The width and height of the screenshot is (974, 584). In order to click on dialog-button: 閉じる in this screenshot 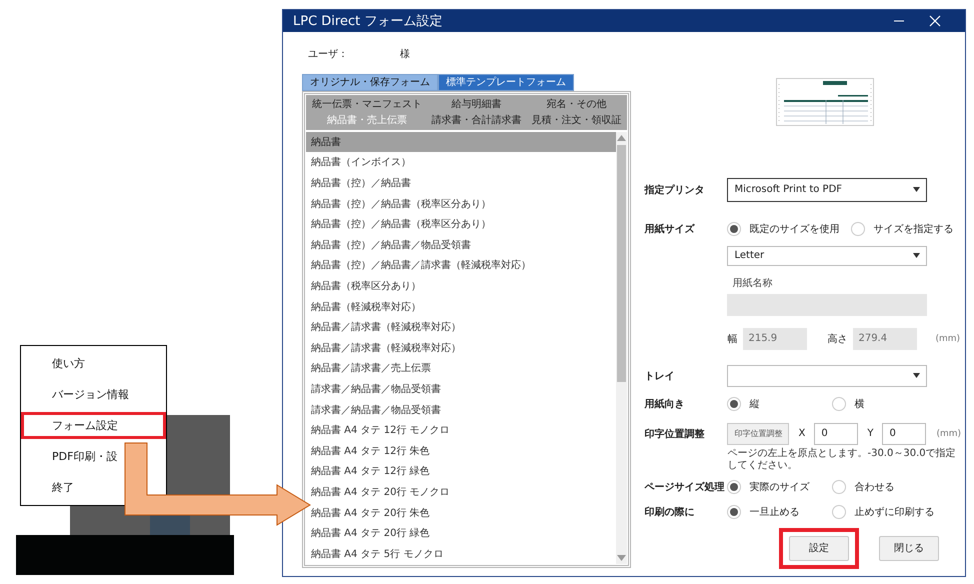, I will do `click(909, 548)`.